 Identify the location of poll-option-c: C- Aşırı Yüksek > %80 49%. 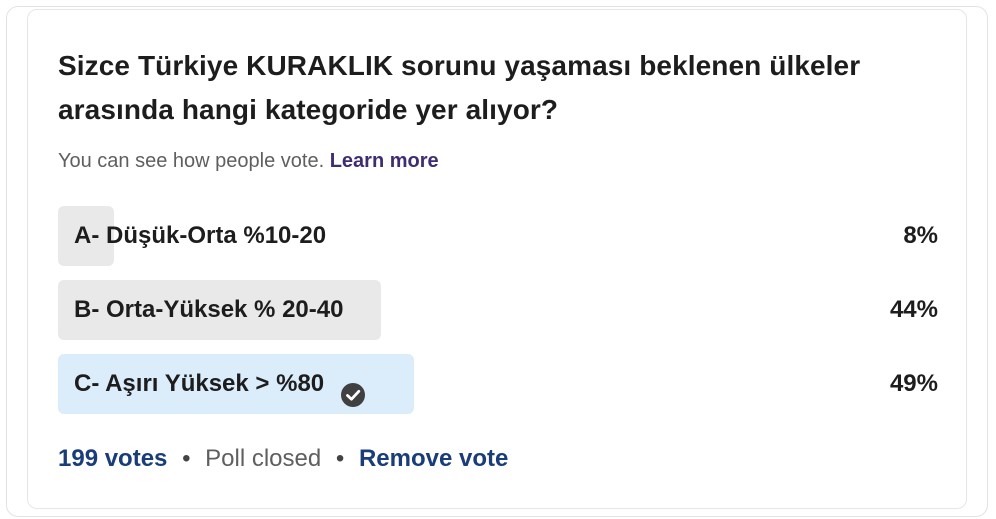
(498, 384).